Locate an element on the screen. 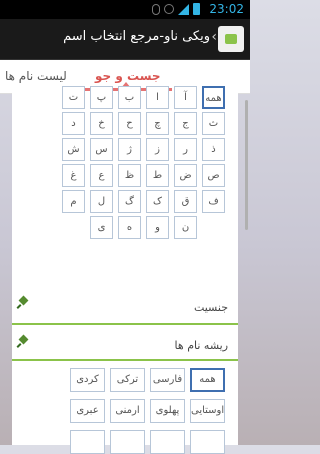 The image size is (320, 454). letter-button: ه is located at coordinates (129, 227).